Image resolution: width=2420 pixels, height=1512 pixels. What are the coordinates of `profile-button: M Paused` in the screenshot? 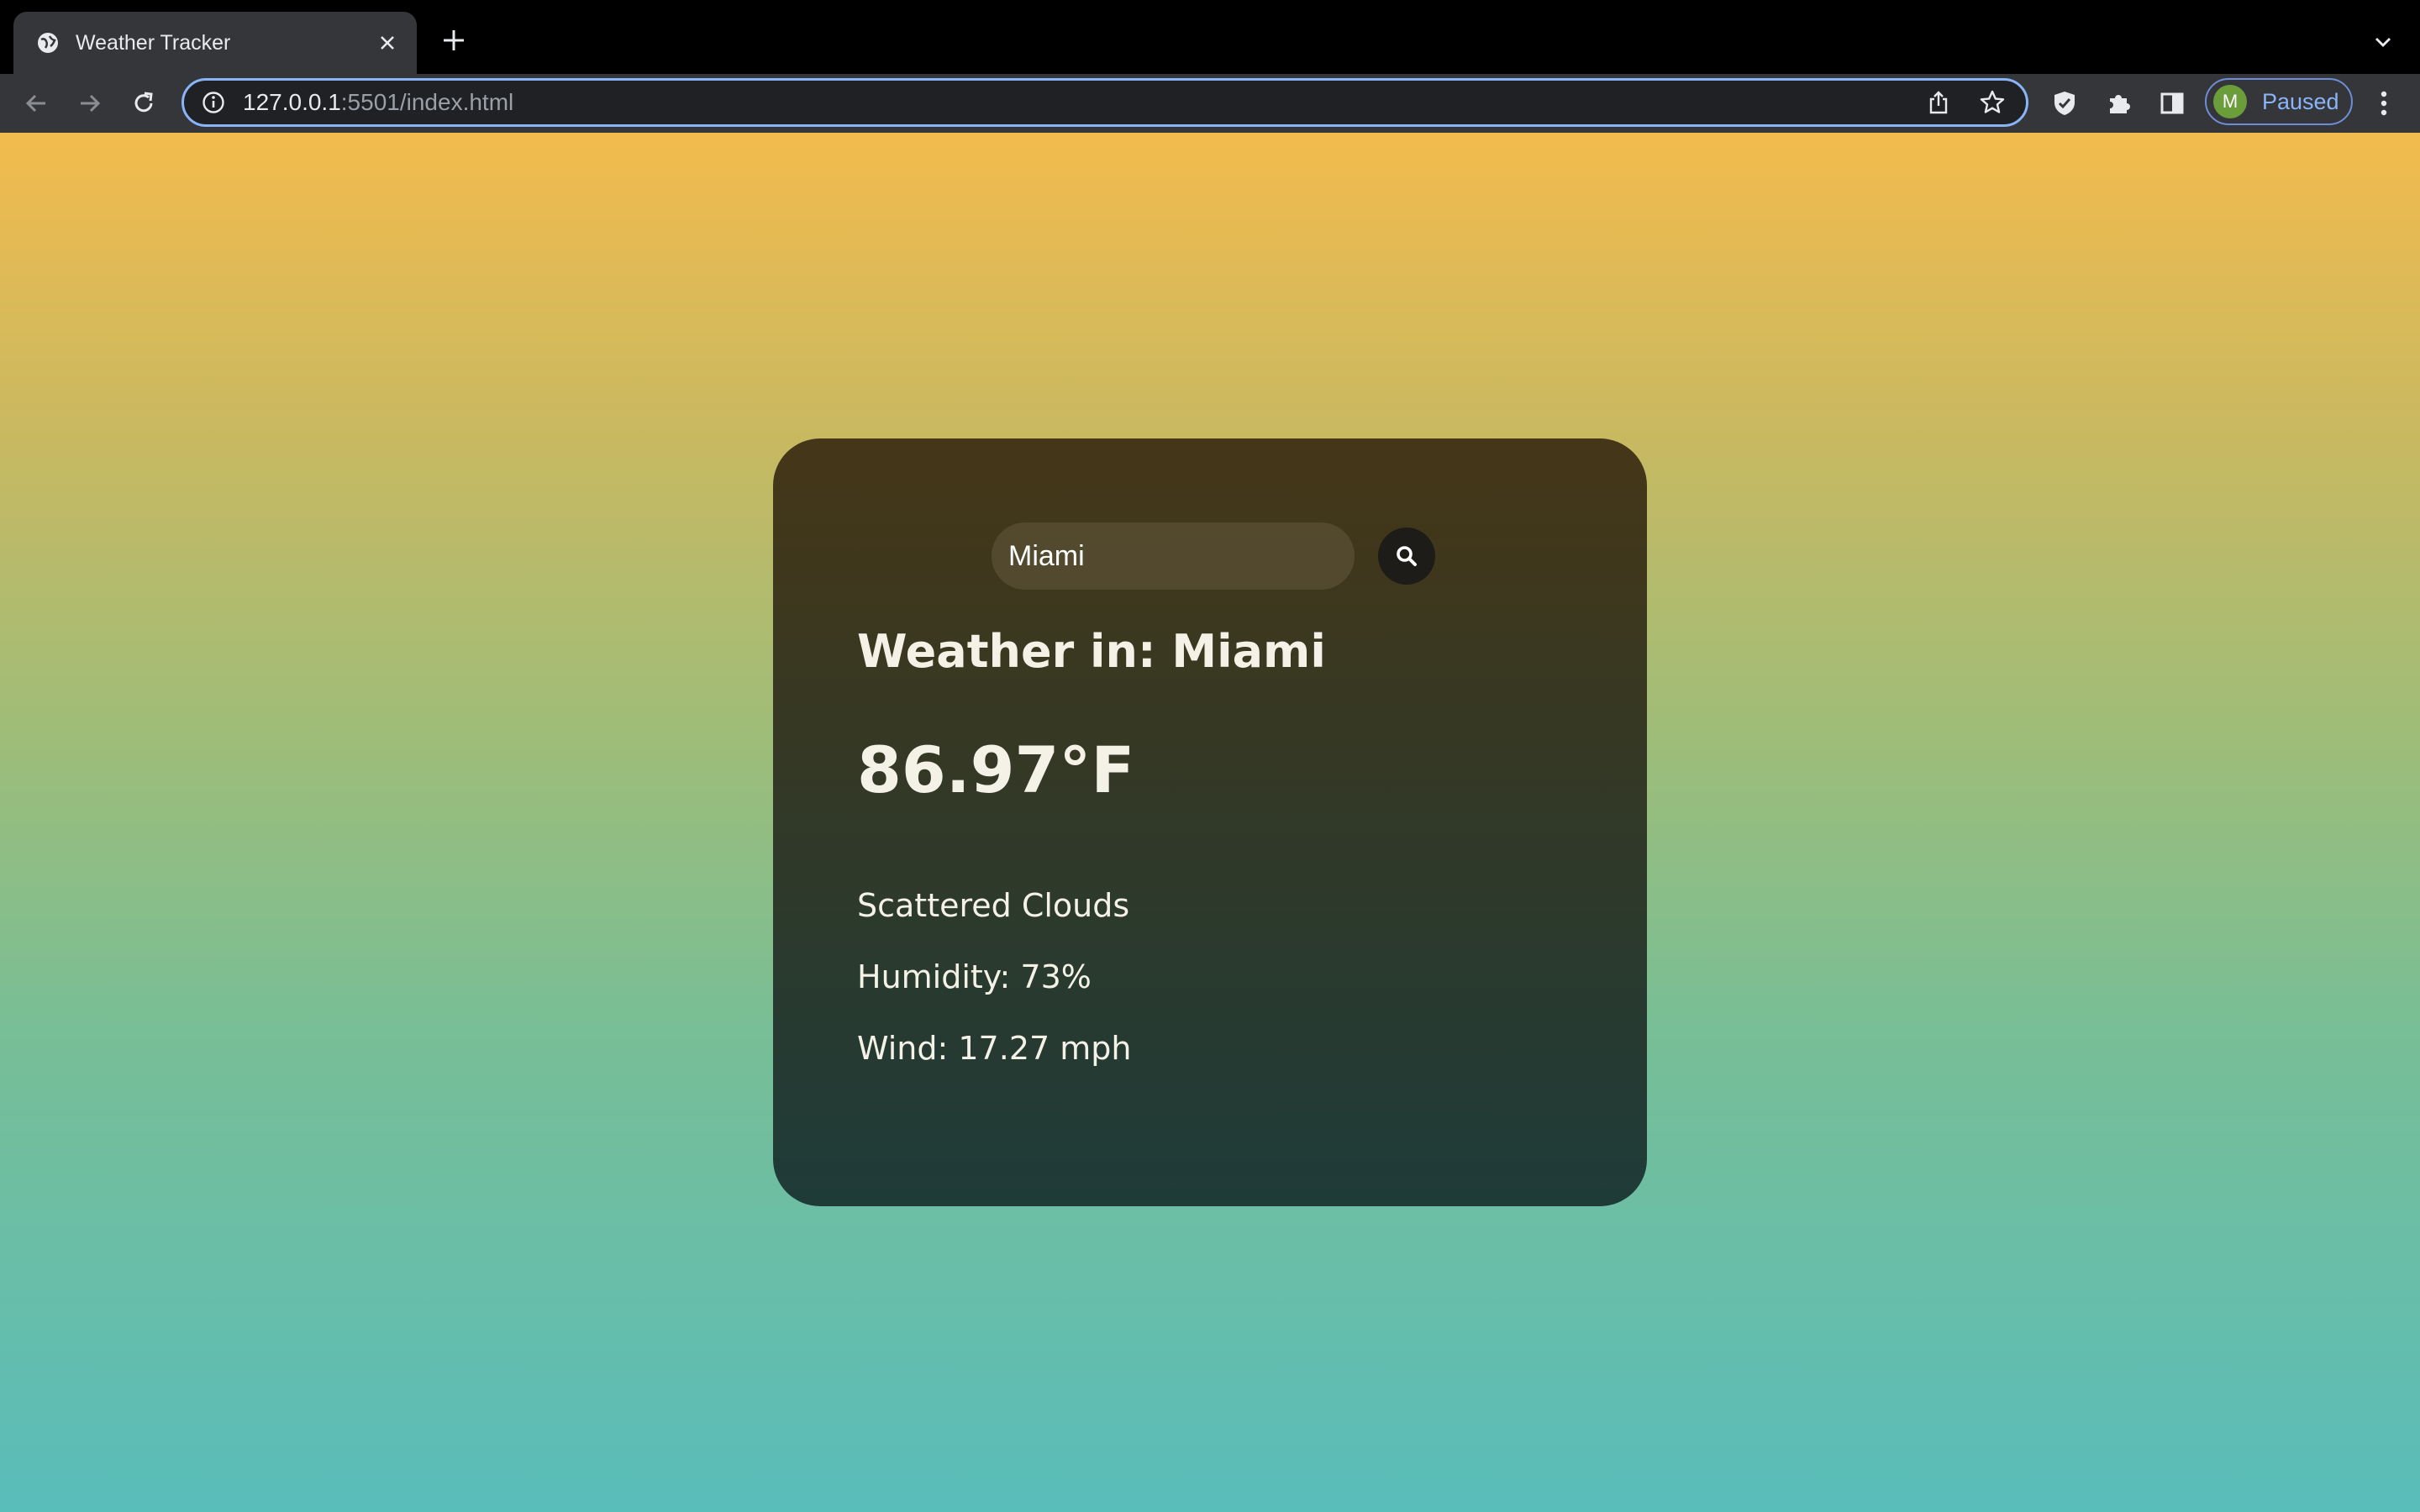 It's located at (2279, 101).